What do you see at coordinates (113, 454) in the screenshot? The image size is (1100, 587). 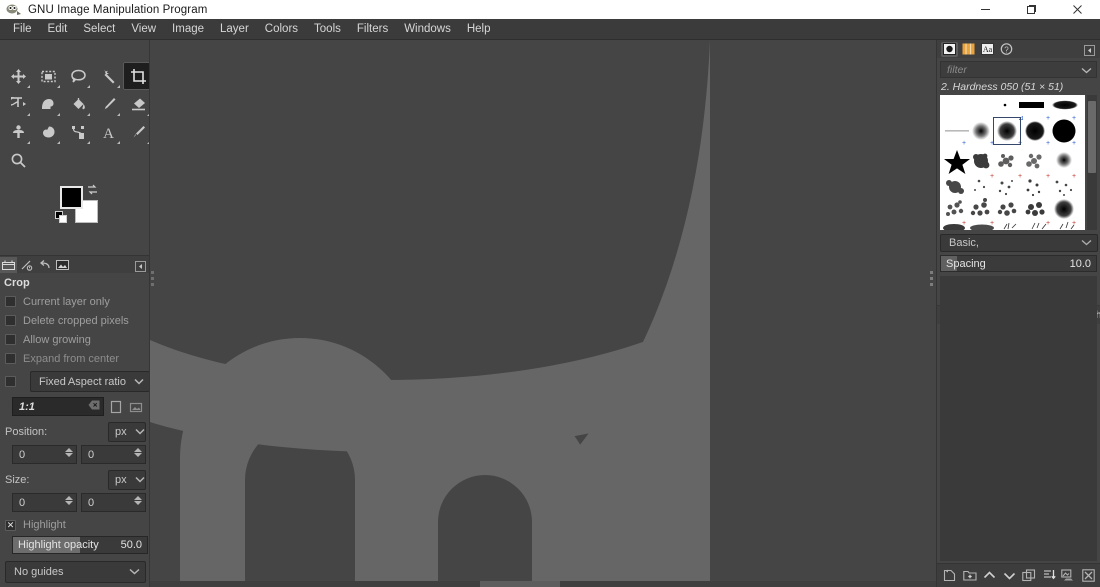 I see `position-y-input: 0` at bounding box center [113, 454].